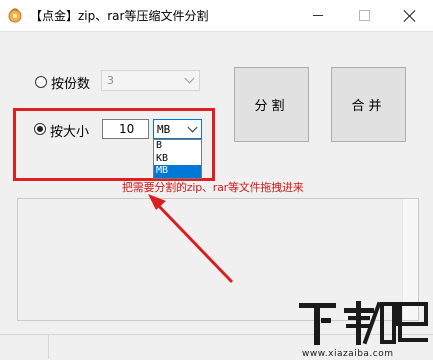  I want to click on watermark-url: www.xiazaiba.com, so click(348, 353).